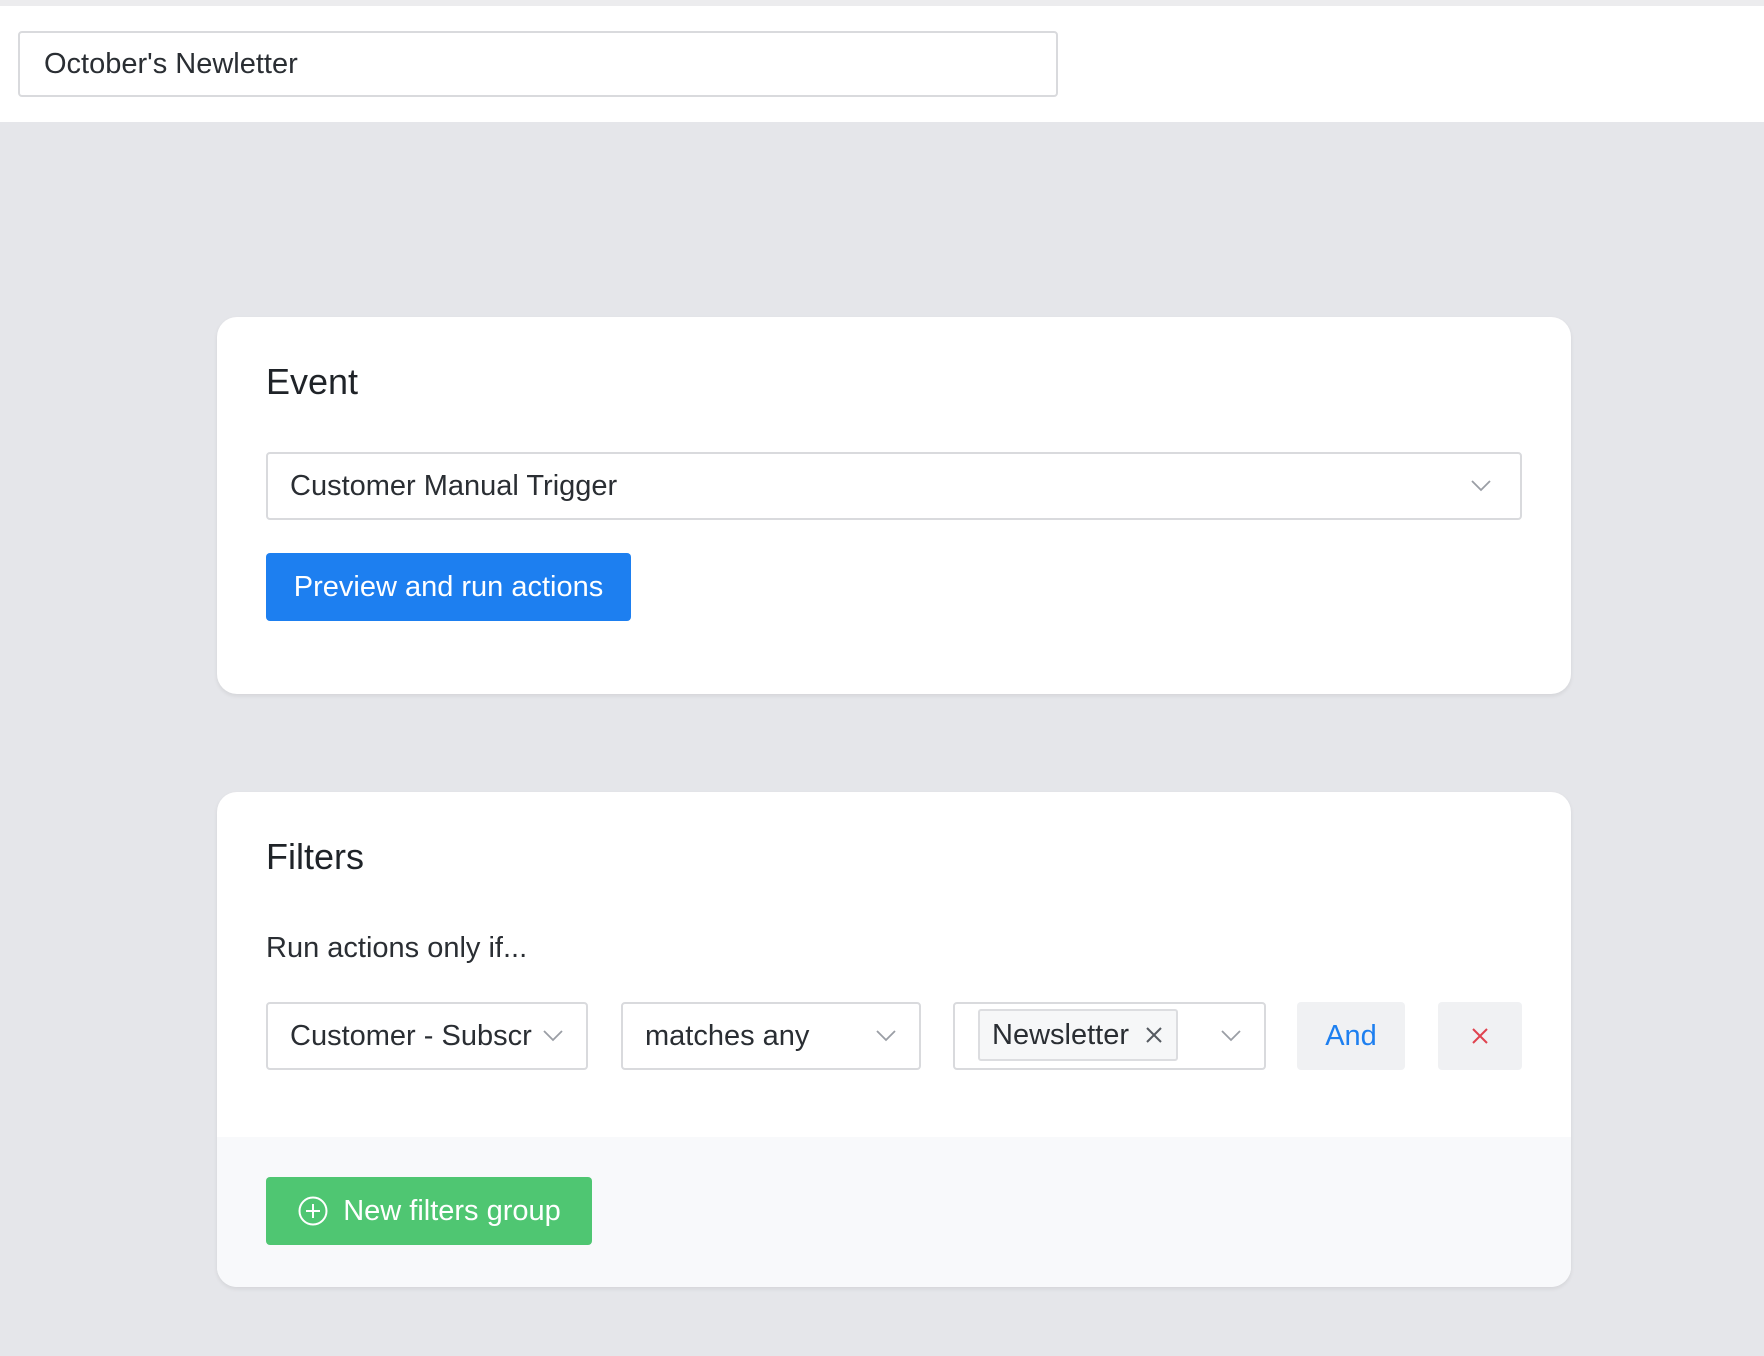 This screenshot has height=1356, width=1764. What do you see at coordinates (313, 1211) in the screenshot?
I see `plus-circle-icon` at bounding box center [313, 1211].